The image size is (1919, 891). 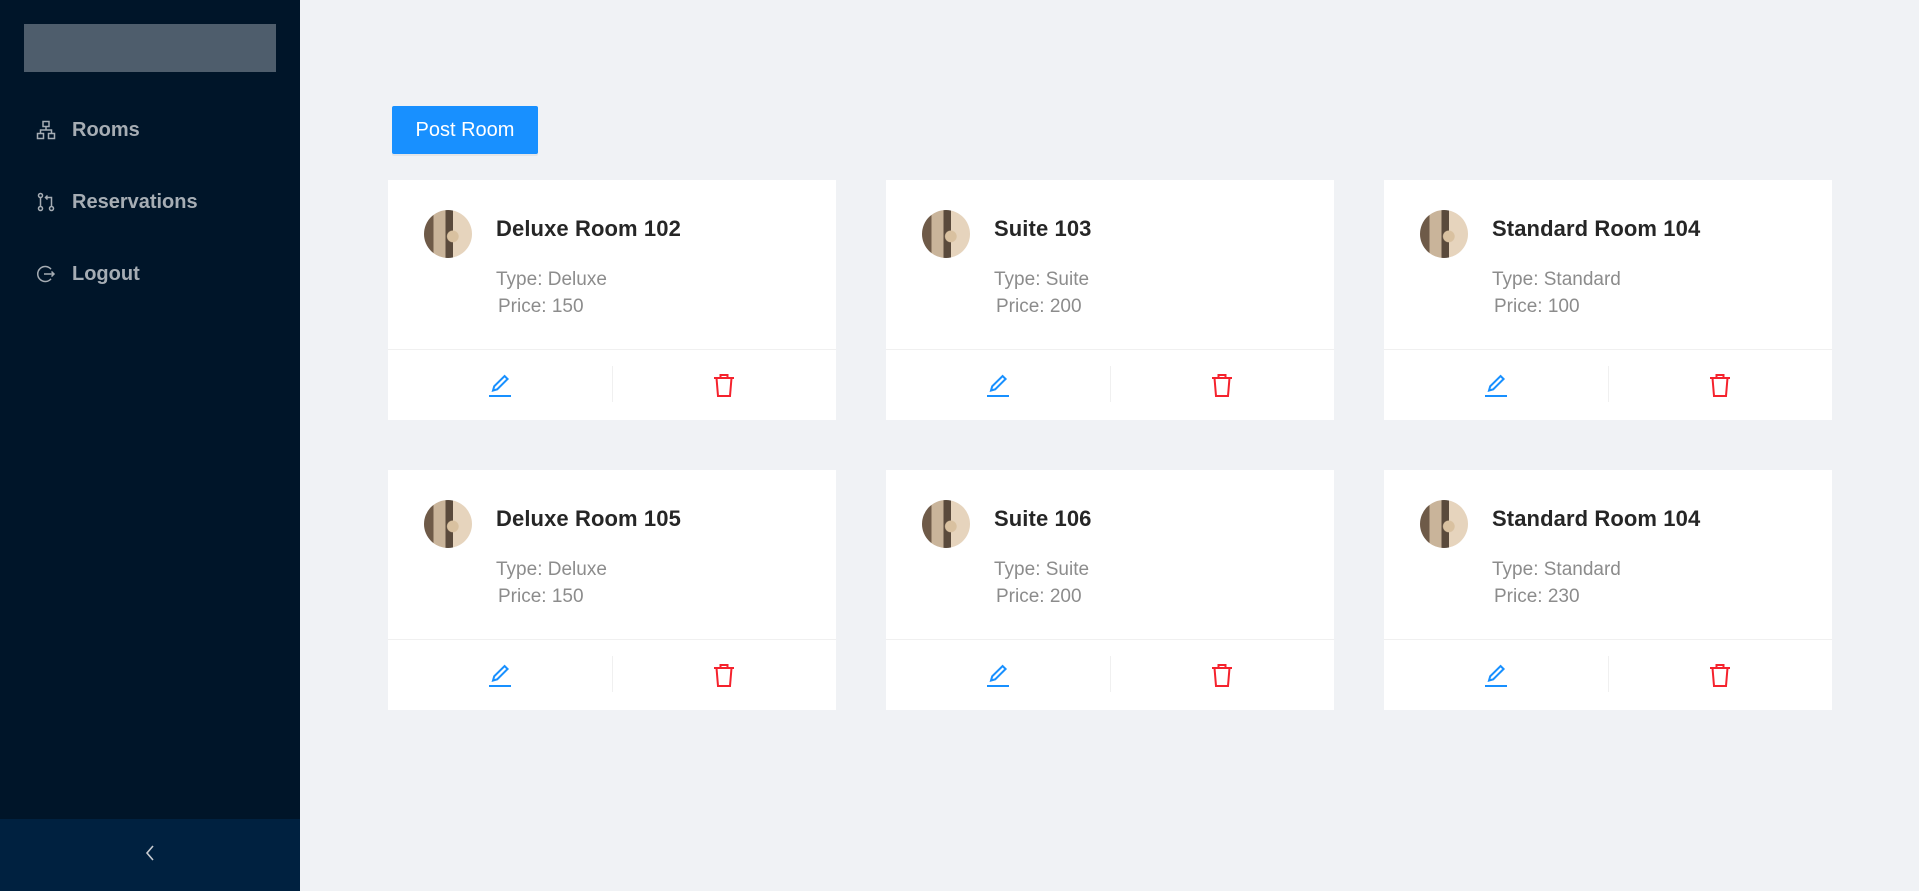 What do you see at coordinates (588, 518) in the screenshot?
I see `room-title: Deluxe Room 105` at bounding box center [588, 518].